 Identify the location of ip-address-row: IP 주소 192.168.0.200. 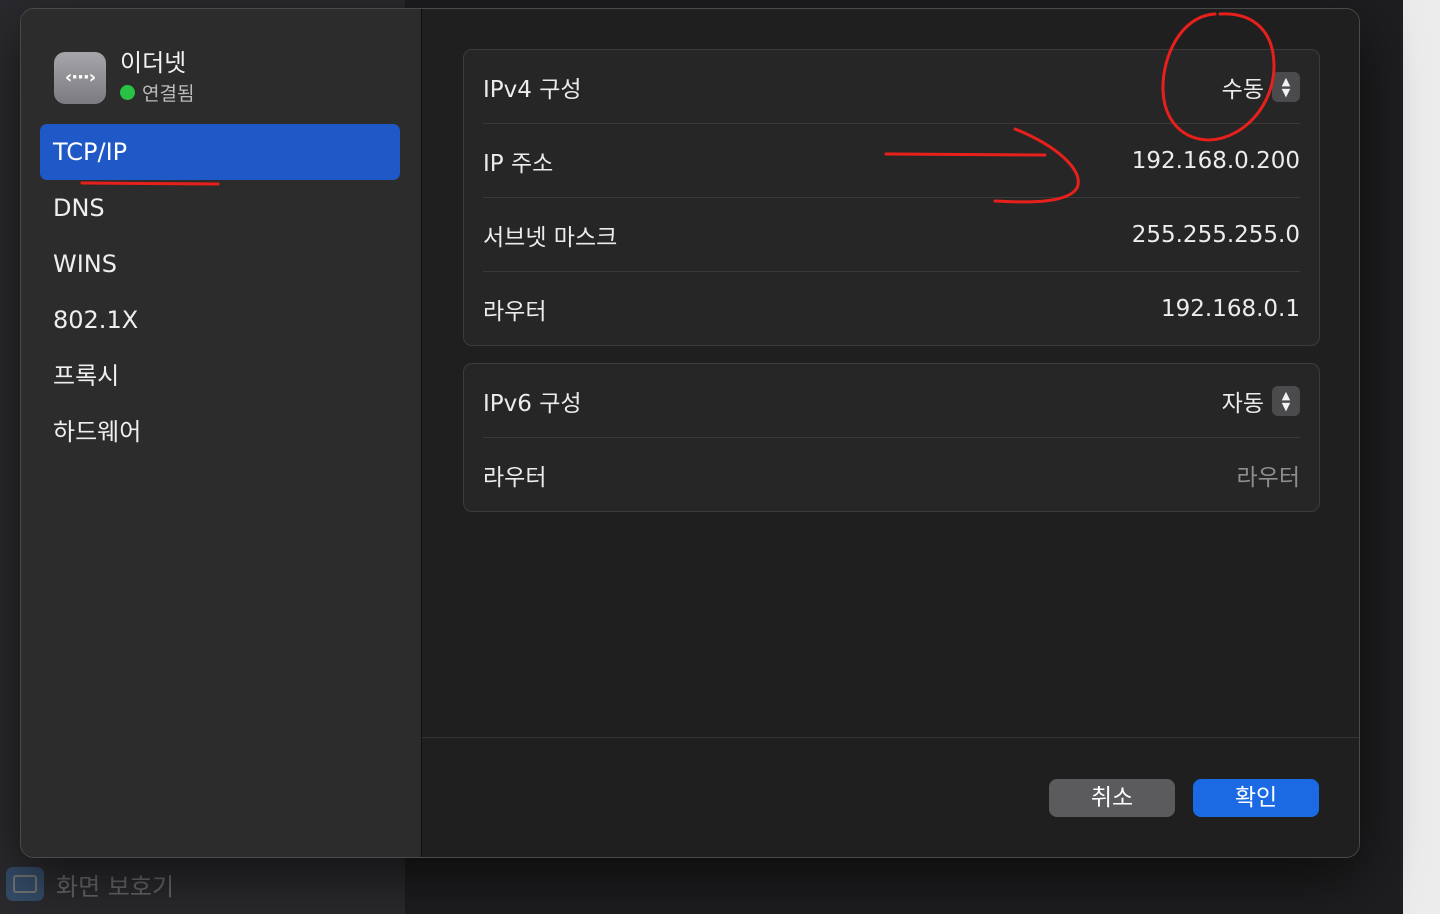
(891, 161).